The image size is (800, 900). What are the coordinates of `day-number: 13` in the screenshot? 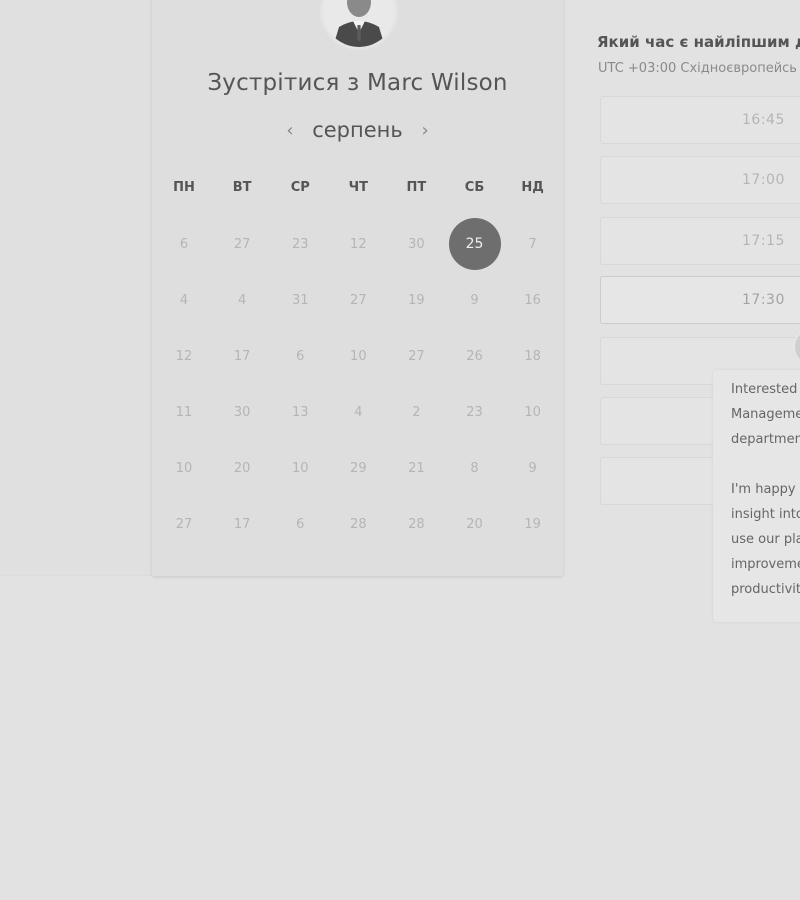 It's located at (300, 412).